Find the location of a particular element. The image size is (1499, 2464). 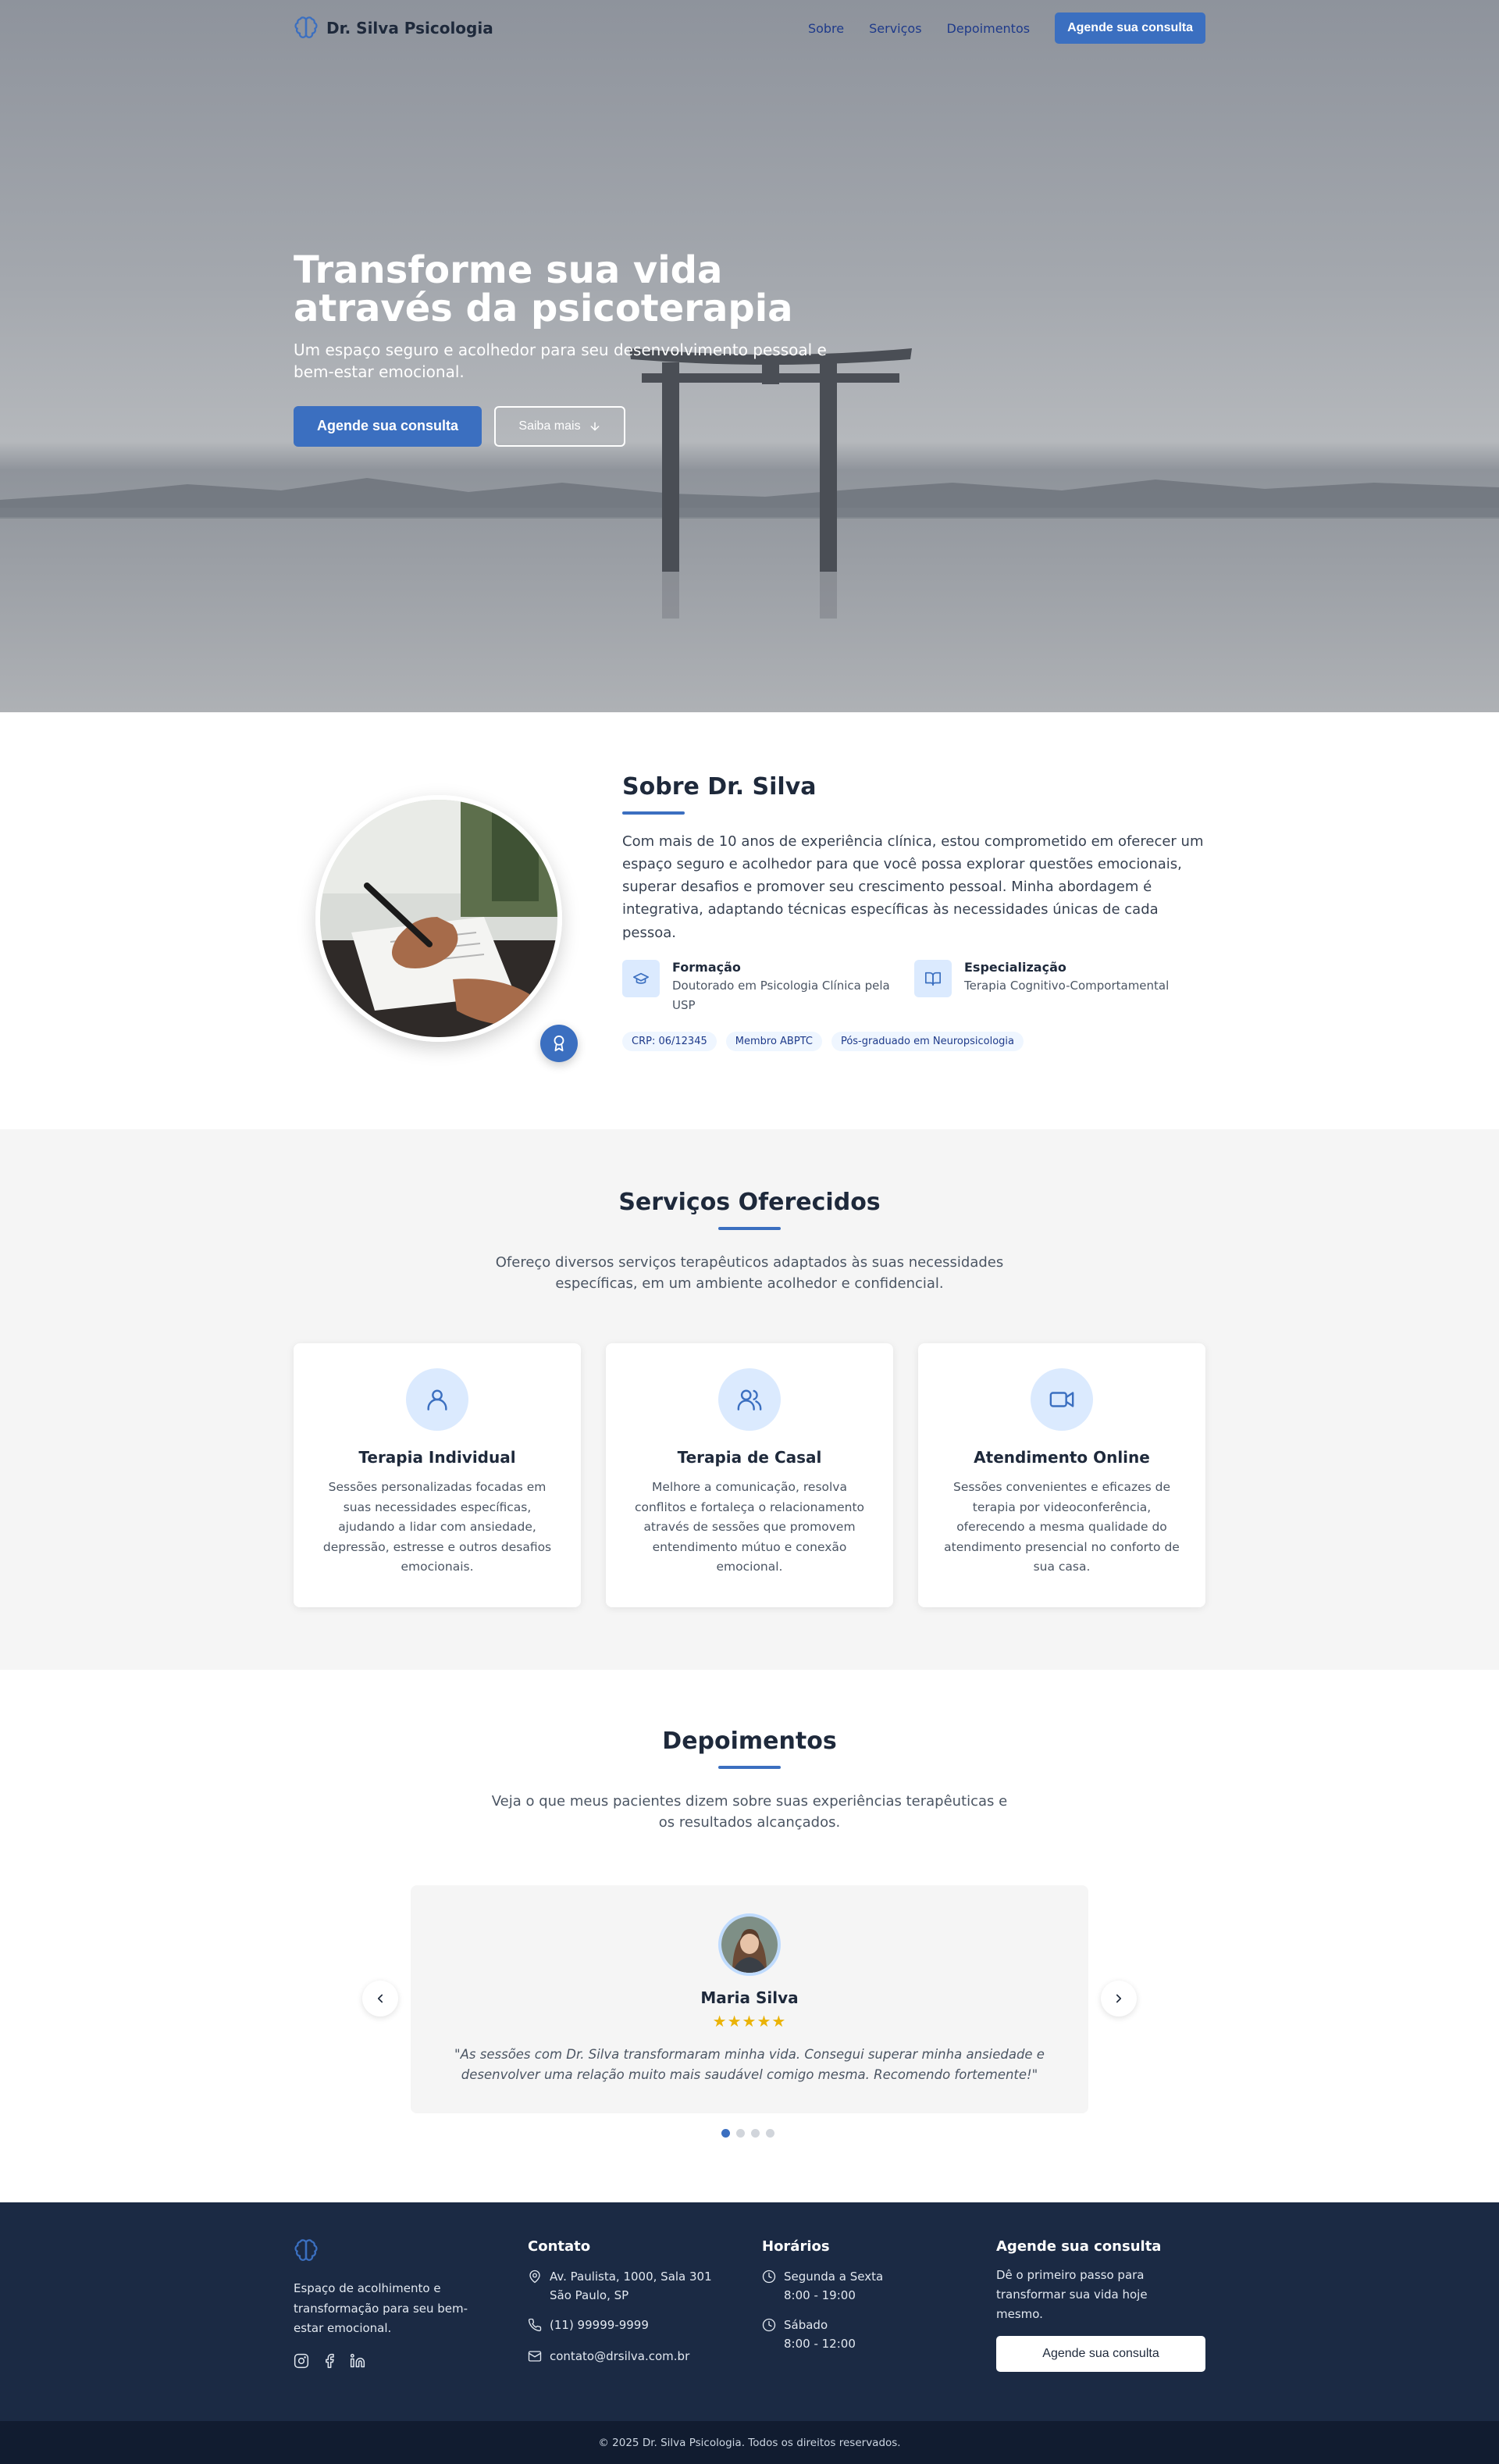

award-badge is located at coordinates (559, 1043).